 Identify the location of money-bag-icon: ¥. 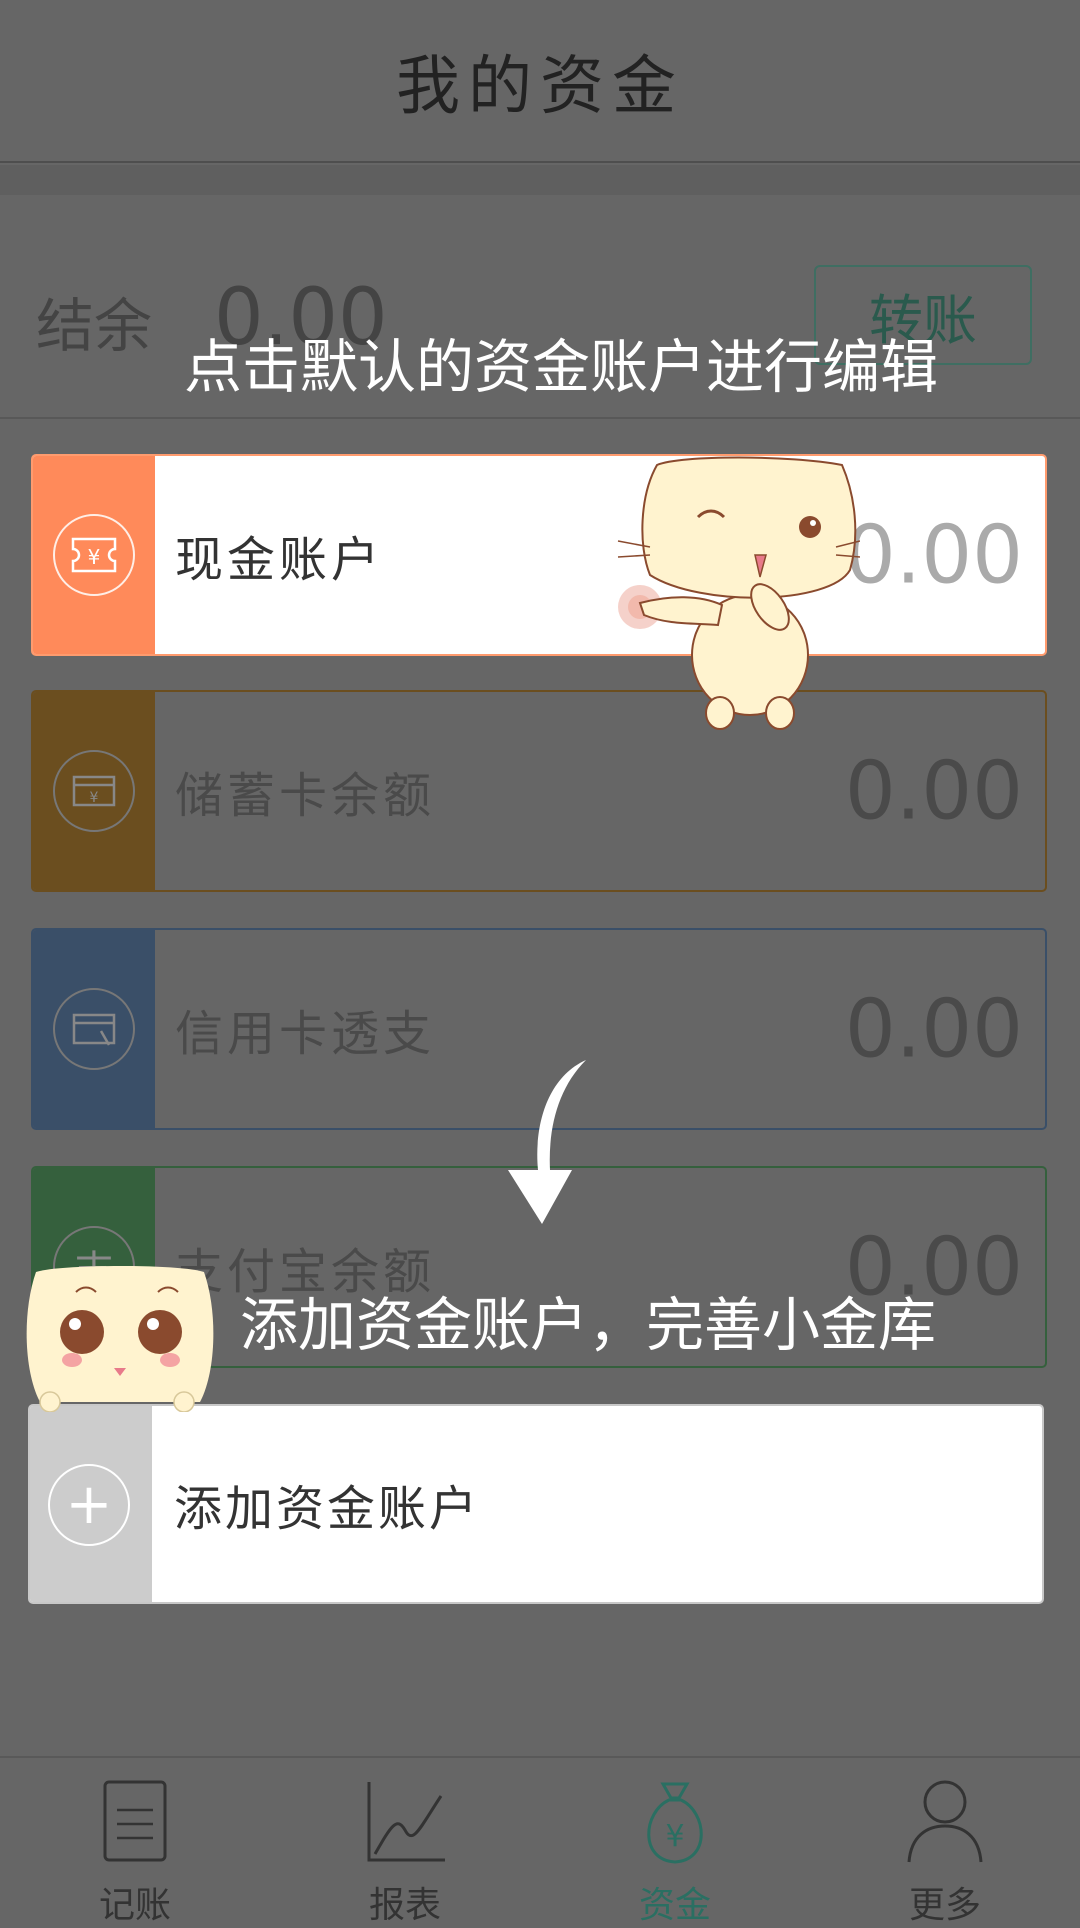
(675, 1823).